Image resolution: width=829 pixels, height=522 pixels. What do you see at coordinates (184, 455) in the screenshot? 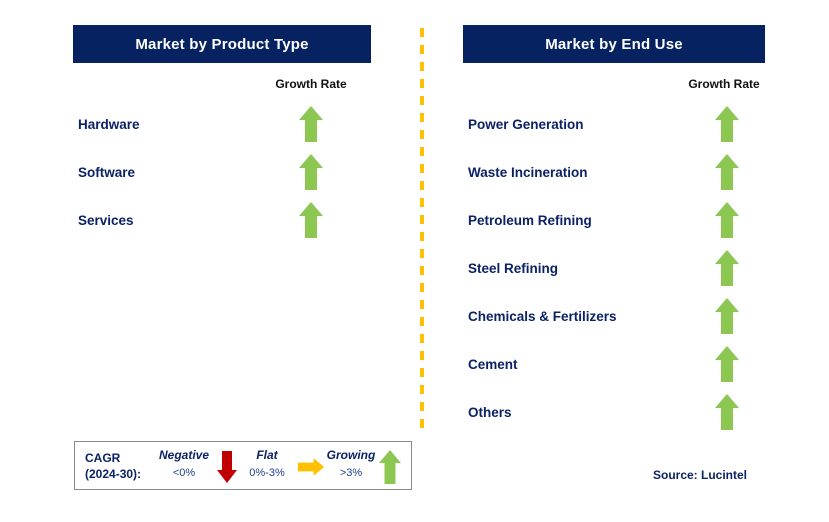
I see `legend-word: Negative` at bounding box center [184, 455].